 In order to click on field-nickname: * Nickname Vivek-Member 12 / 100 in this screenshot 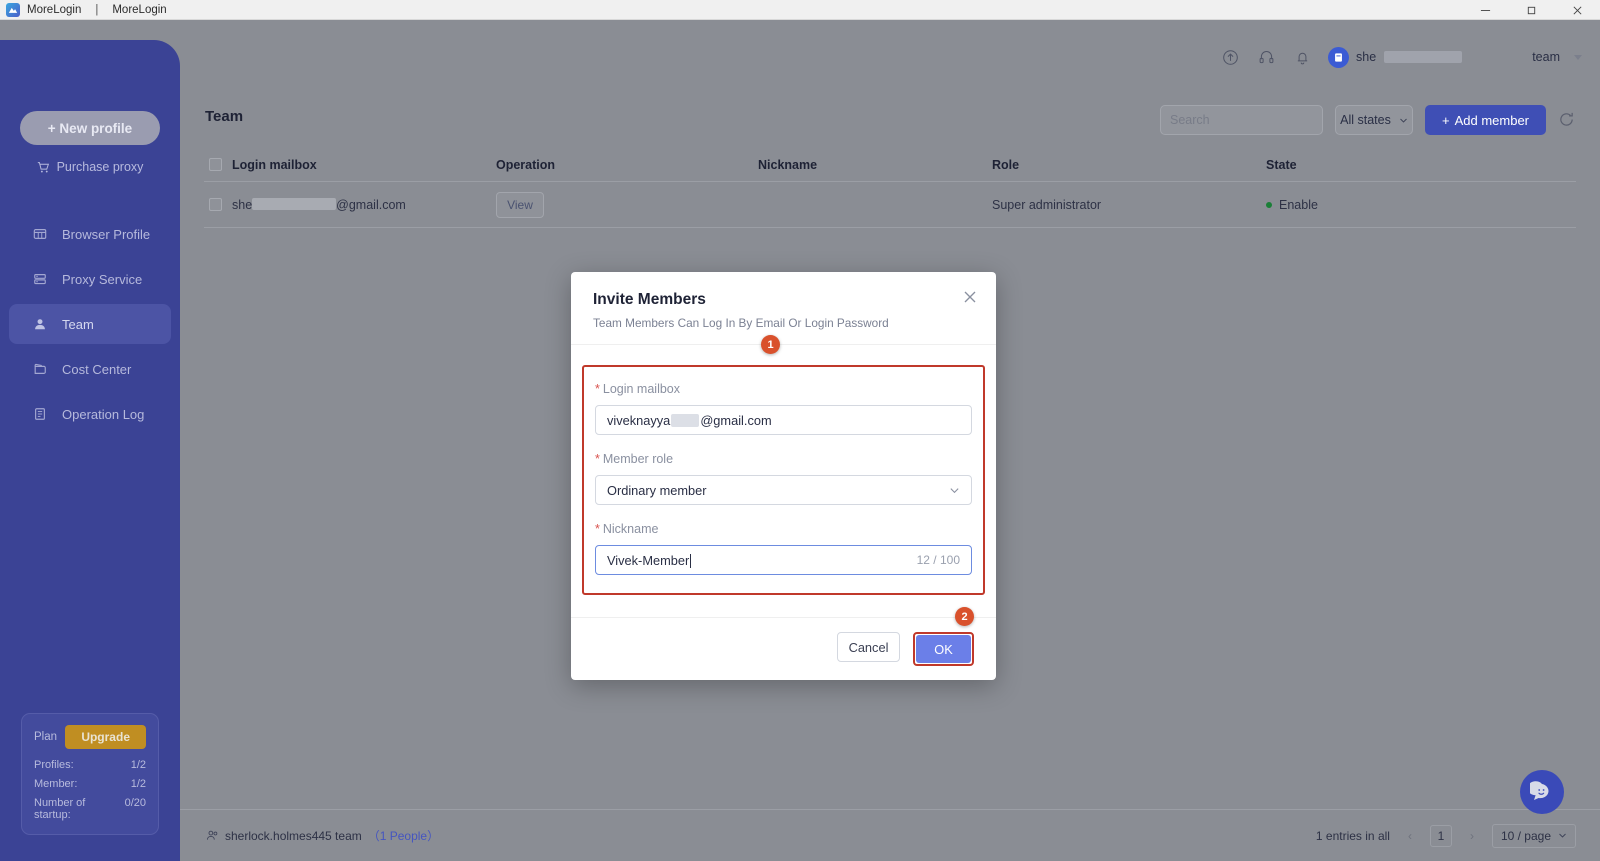, I will do `click(783, 548)`.